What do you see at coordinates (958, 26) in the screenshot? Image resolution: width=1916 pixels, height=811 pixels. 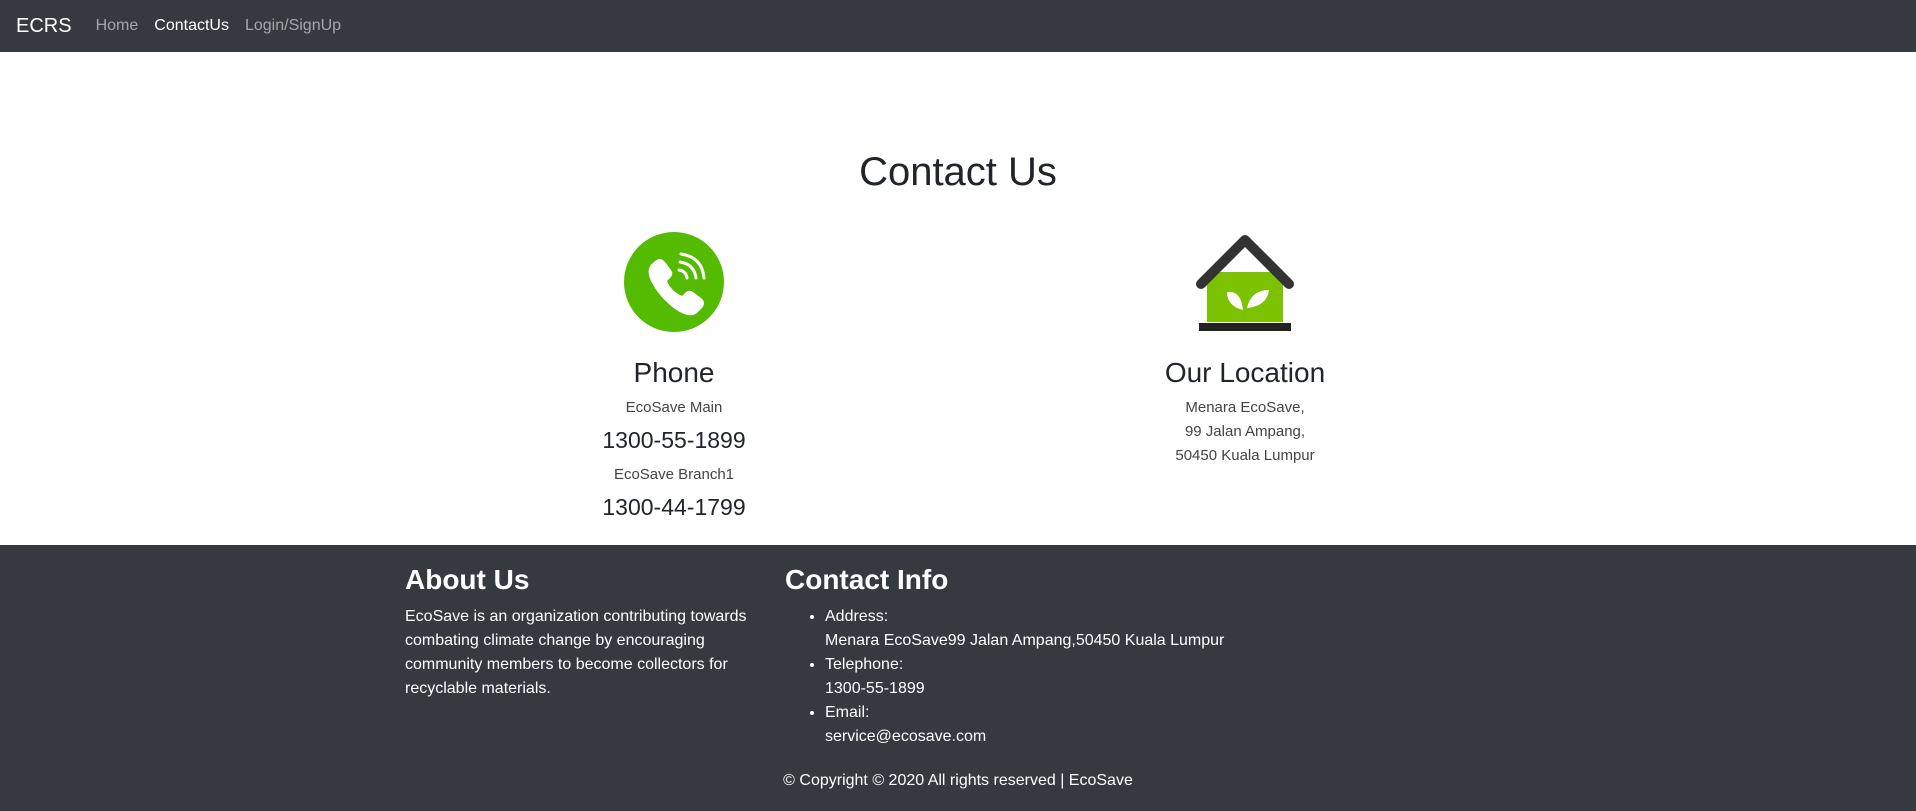 I see `navbar: ECRS Home ContactUs Login/SignUp` at bounding box center [958, 26].